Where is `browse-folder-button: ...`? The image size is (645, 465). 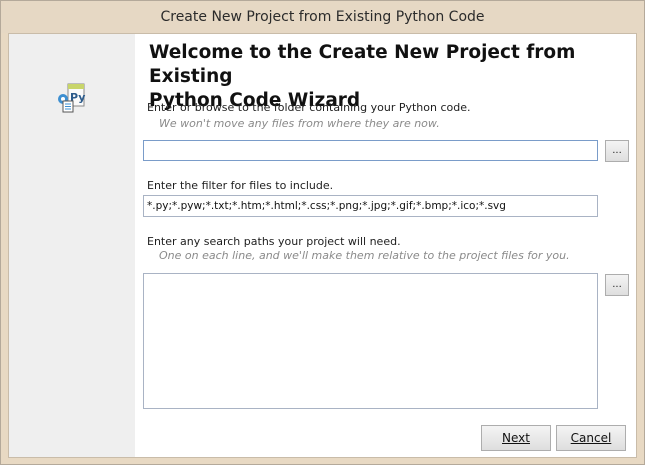 browse-folder-button: ... is located at coordinates (617, 151).